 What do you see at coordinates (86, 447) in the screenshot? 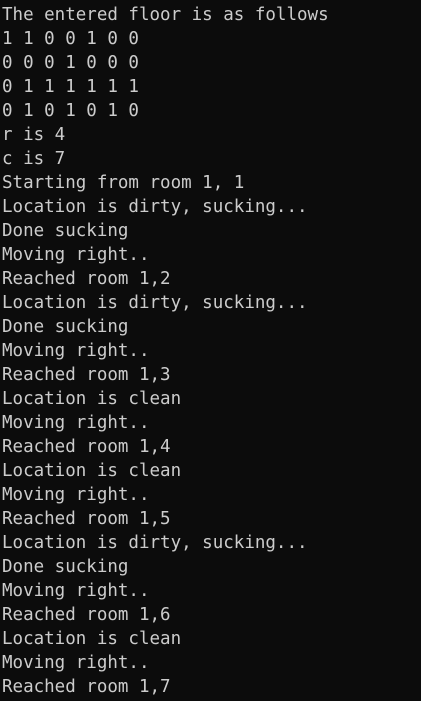
I see `output-line: Reached room 1,4` at bounding box center [86, 447].